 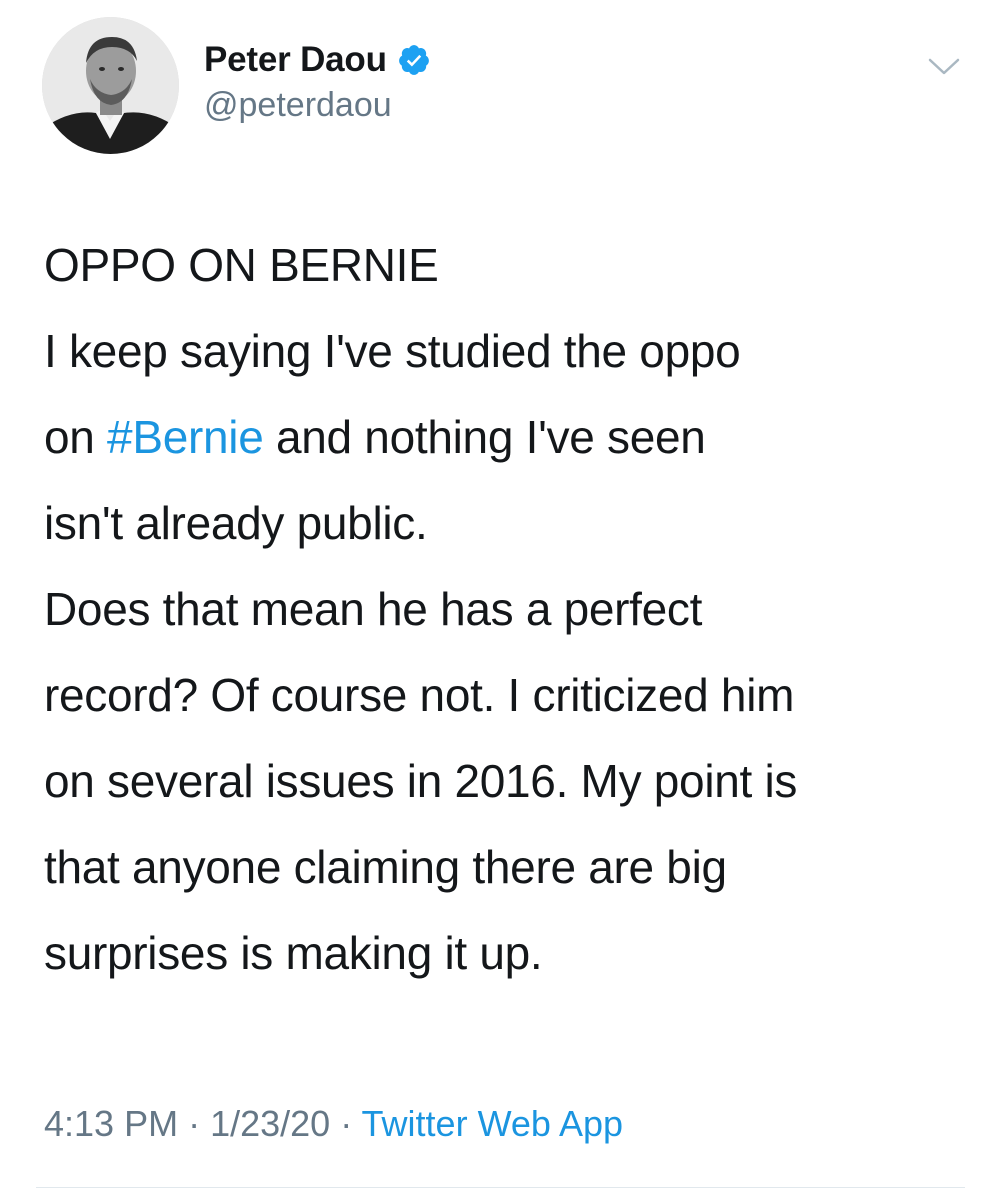 I want to click on tweet-heading: OPPO ON BERNIE, so click(x=241, y=265).